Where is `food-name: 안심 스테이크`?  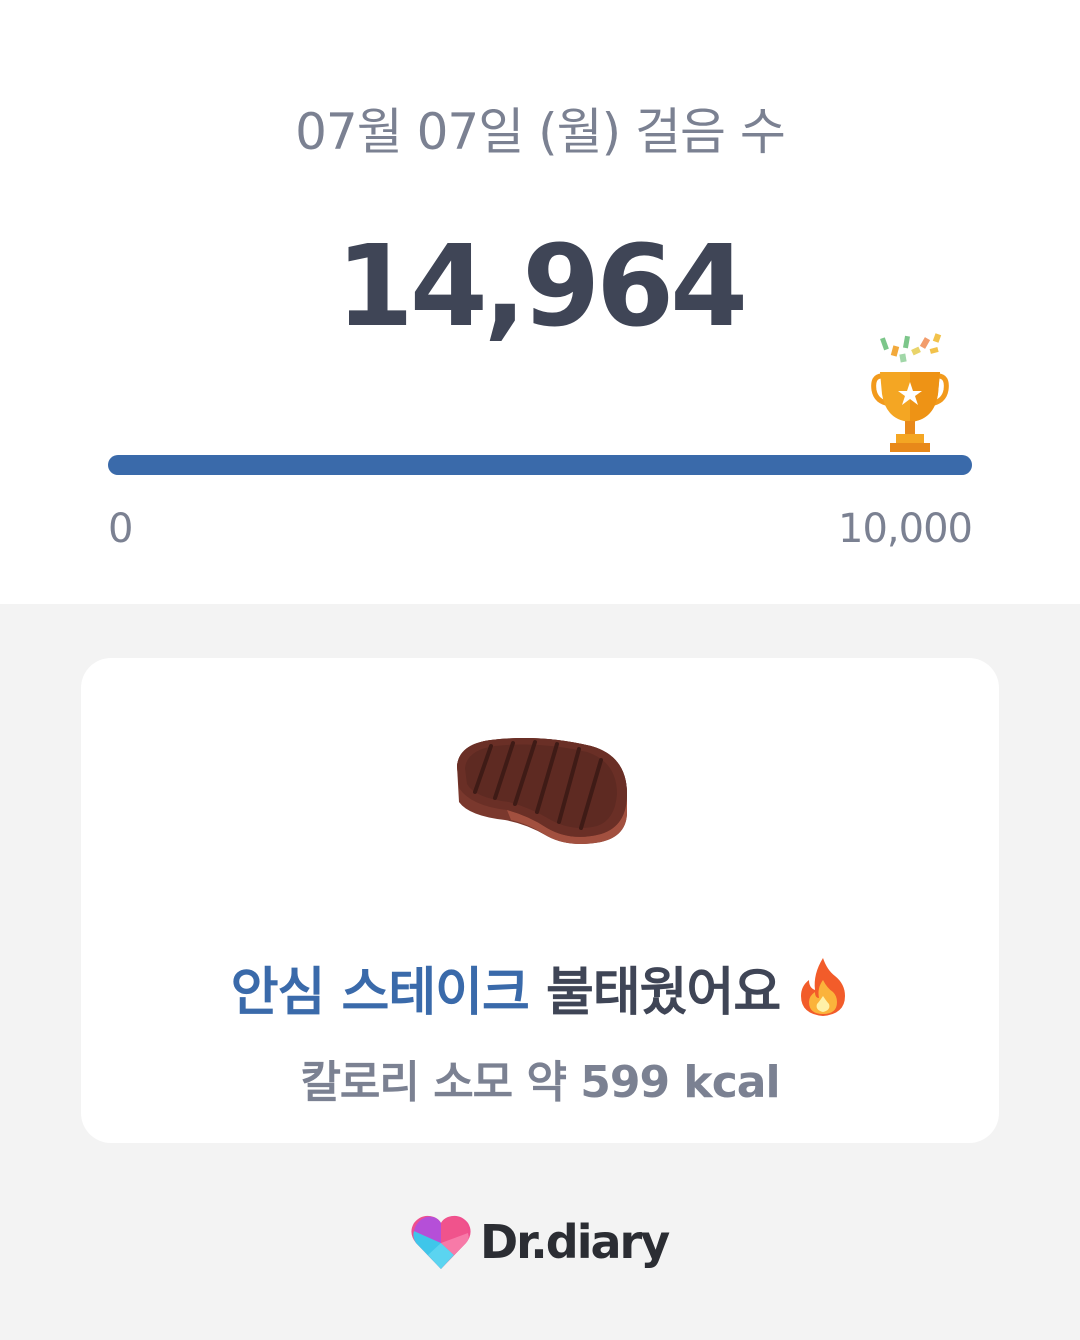 food-name: 안심 스테이크 is located at coordinates (380, 993).